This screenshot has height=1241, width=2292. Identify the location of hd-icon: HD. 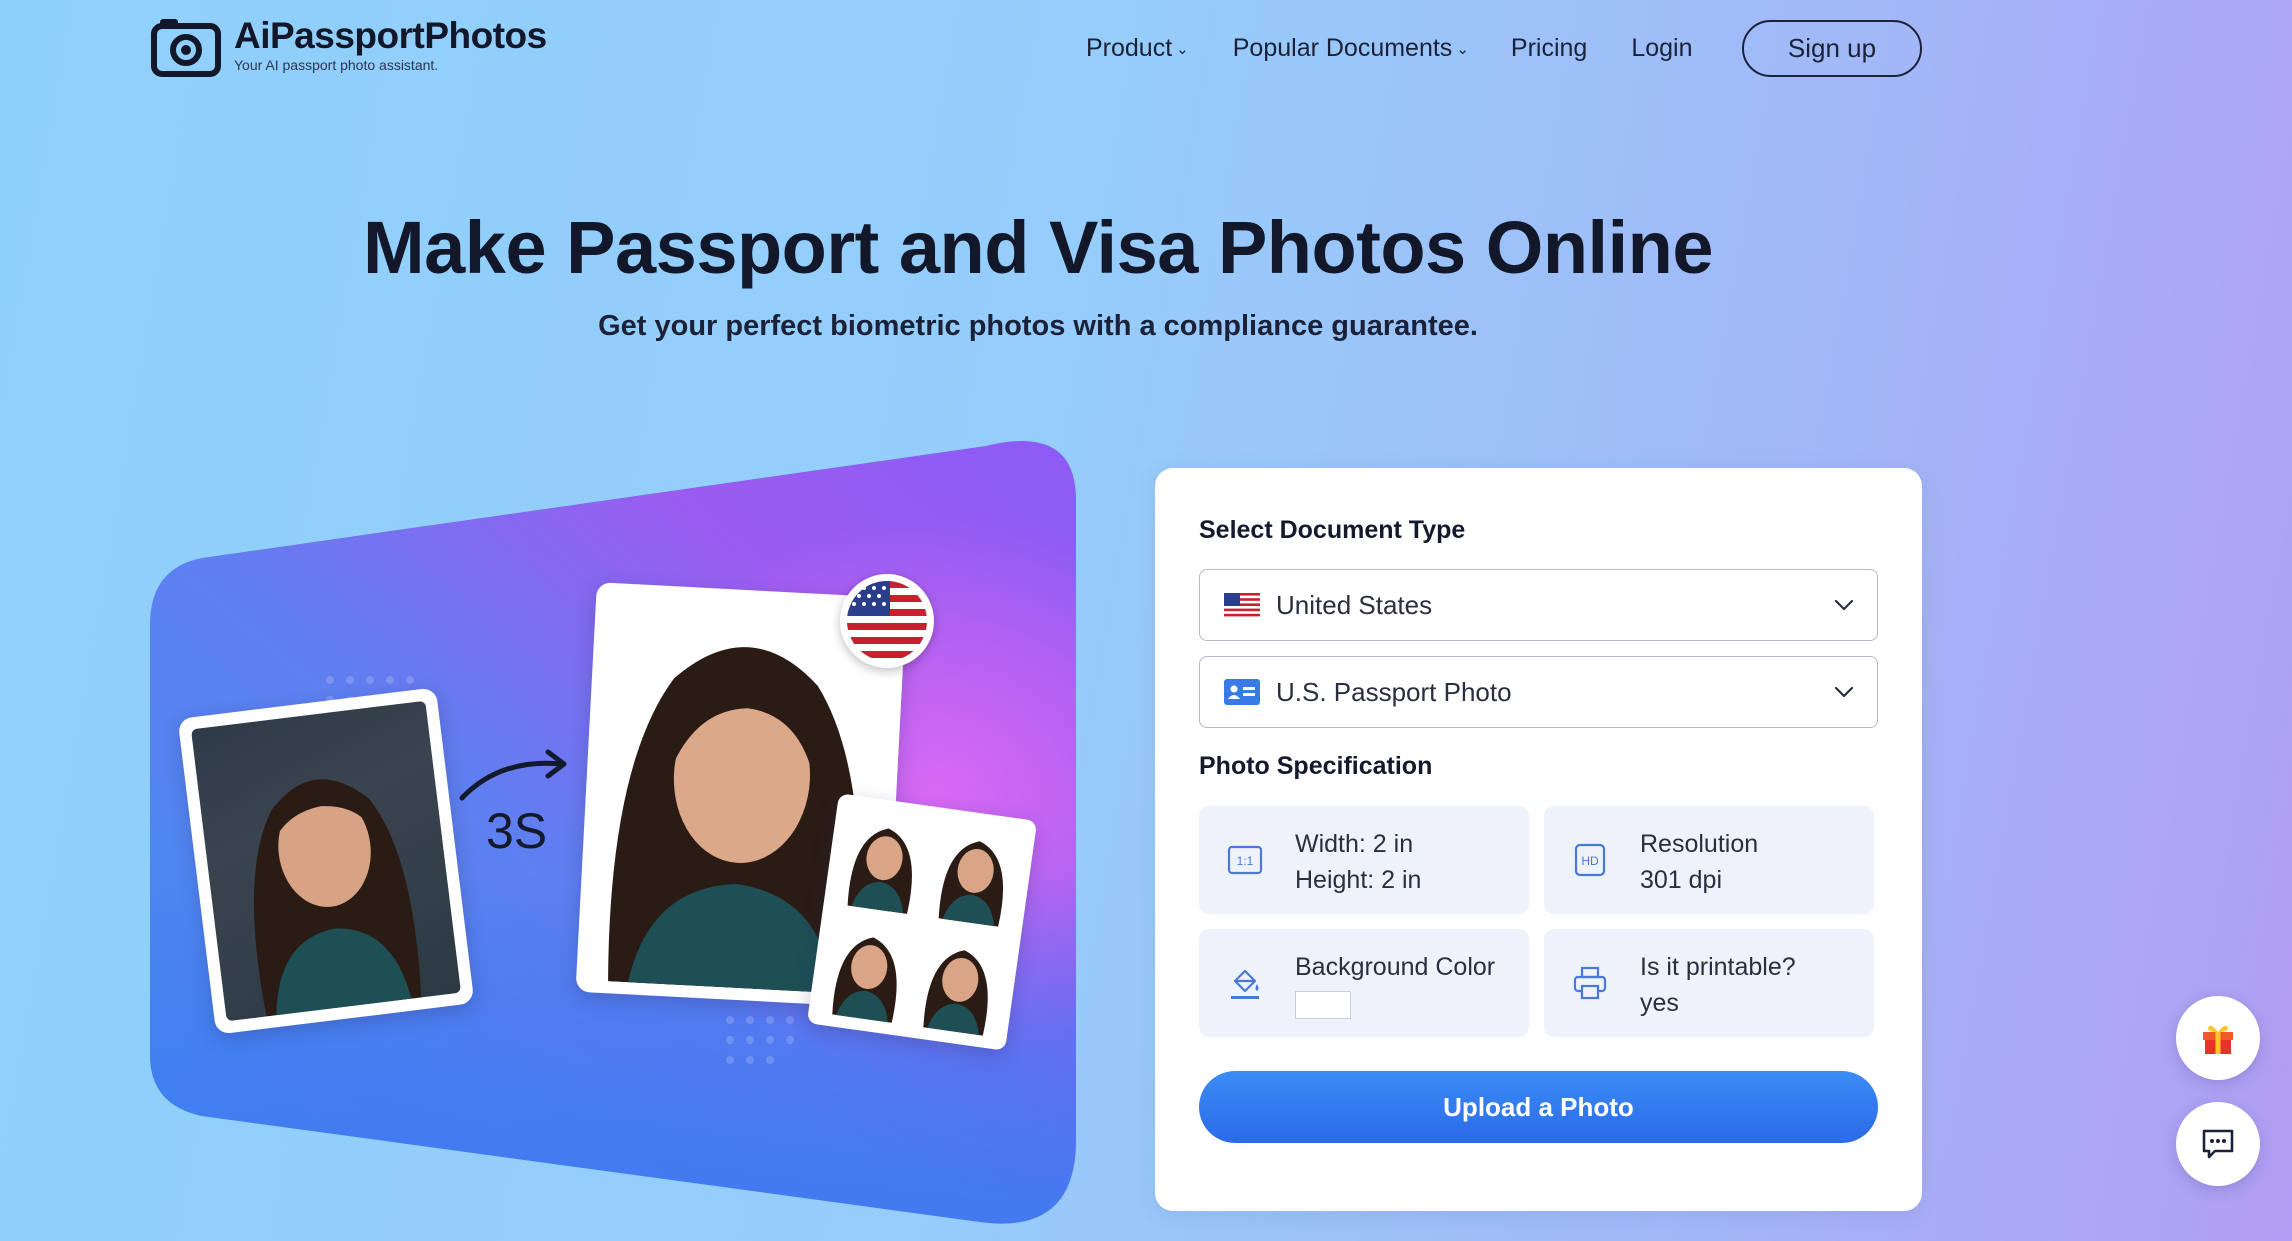
(1590, 860).